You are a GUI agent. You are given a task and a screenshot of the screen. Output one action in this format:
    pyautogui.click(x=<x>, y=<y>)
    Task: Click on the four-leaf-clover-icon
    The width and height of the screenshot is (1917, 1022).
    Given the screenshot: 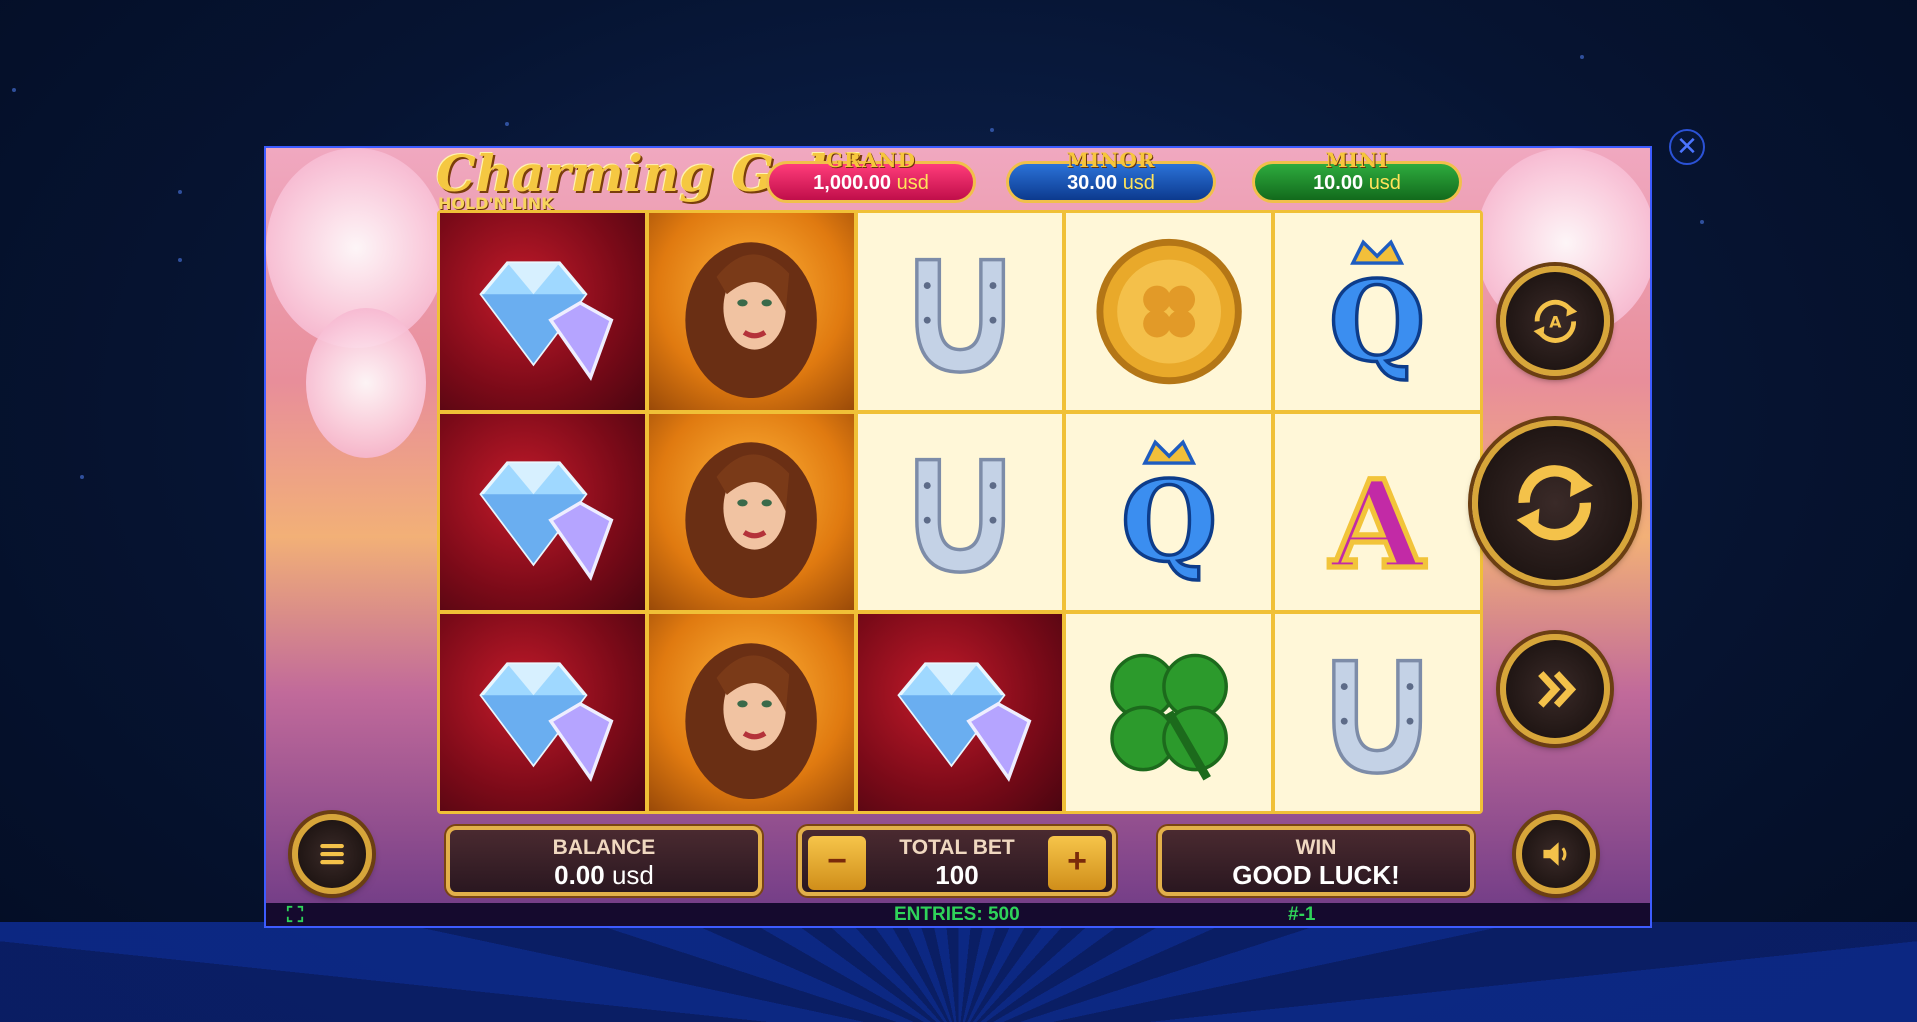 What is the action you would take?
    pyautogui.click(x=1168, y=717)
    